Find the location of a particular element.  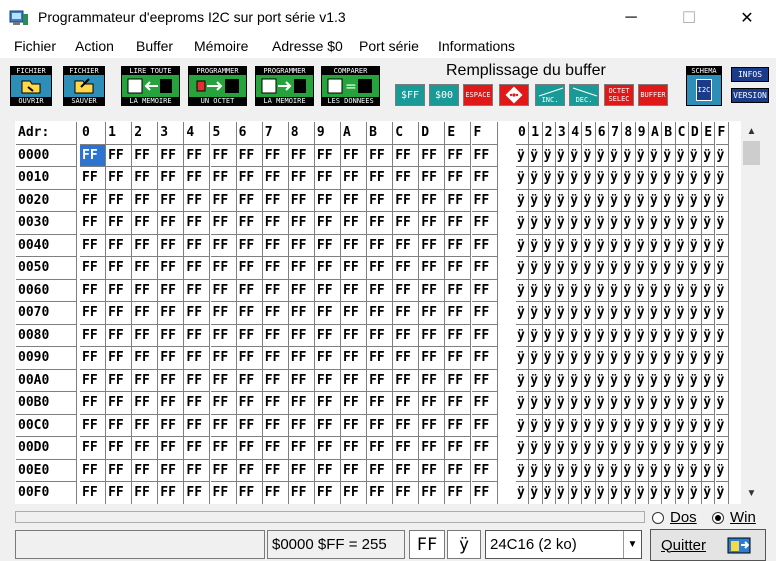

scroll-up-arrow-icon: ▲ is located at coordinates (751, 131).